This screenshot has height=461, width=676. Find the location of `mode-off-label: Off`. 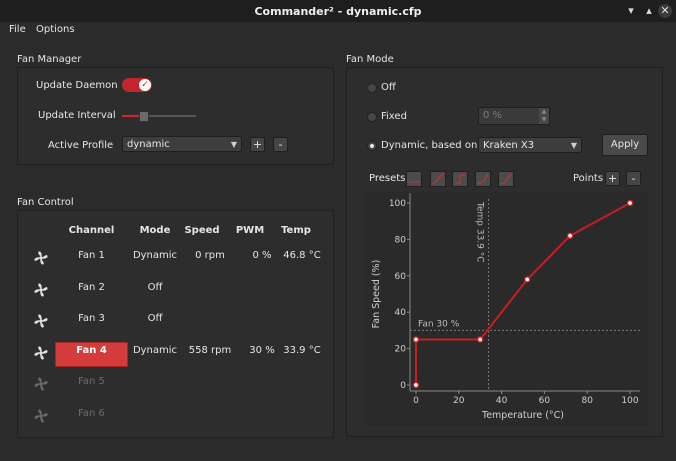

mode-off-label: Off is located at coordinates (388, 87).